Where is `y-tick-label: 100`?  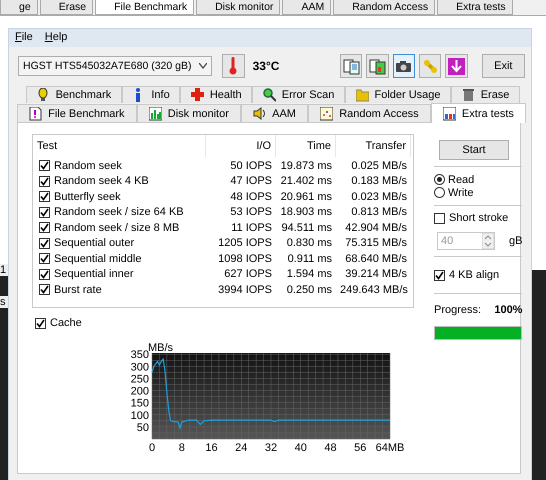
y-tick-label: 100 is located at coordinates (139, 416).